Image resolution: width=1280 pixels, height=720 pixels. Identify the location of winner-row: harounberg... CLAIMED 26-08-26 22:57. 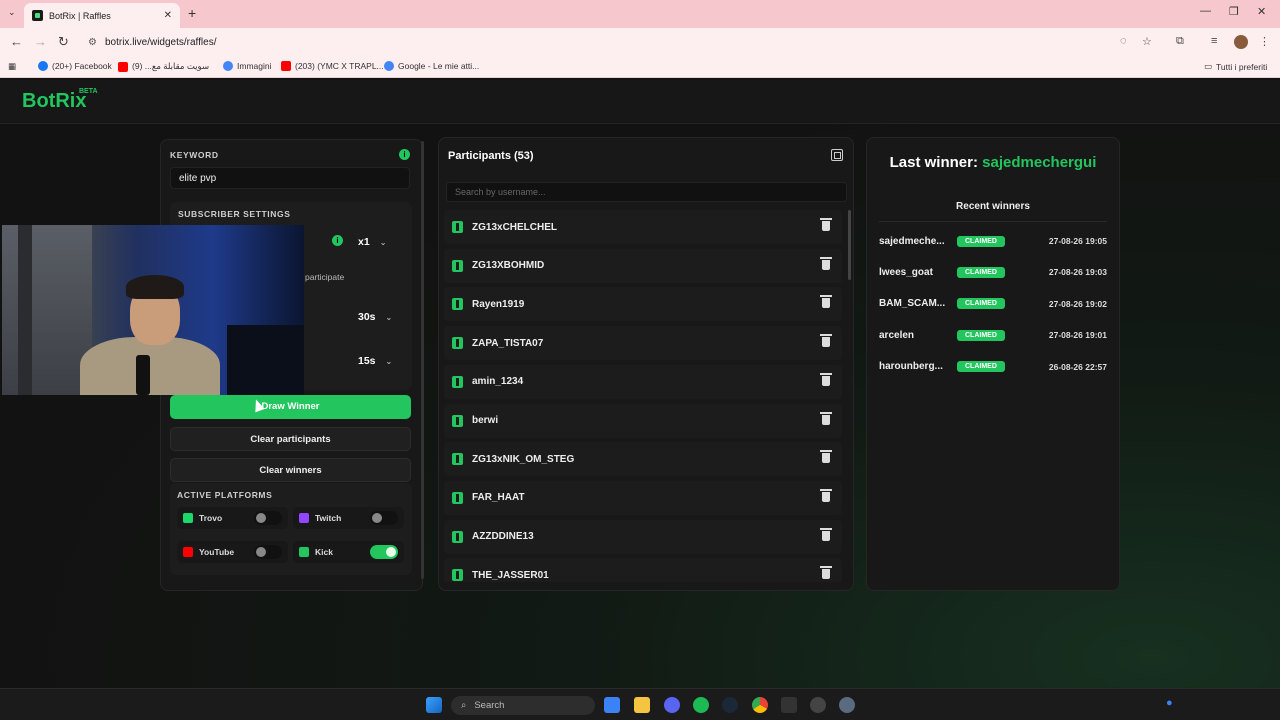
(993, 367).